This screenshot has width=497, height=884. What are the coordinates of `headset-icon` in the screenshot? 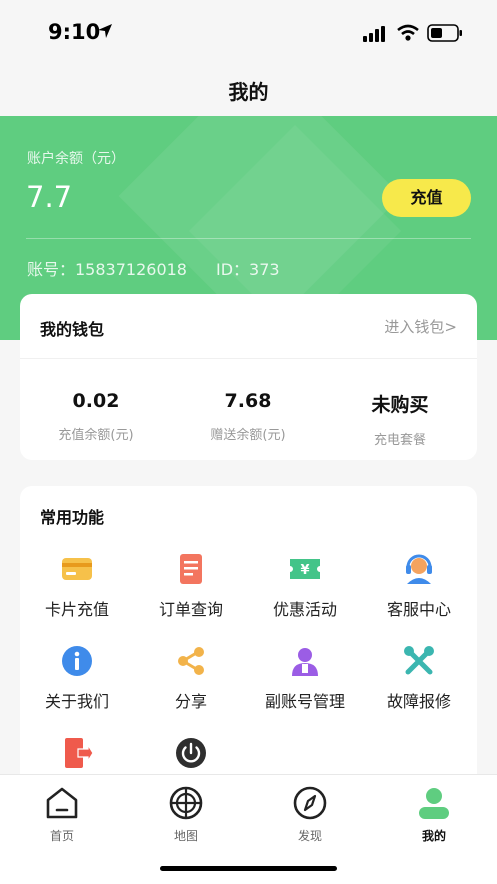 It's located at (419, 569).